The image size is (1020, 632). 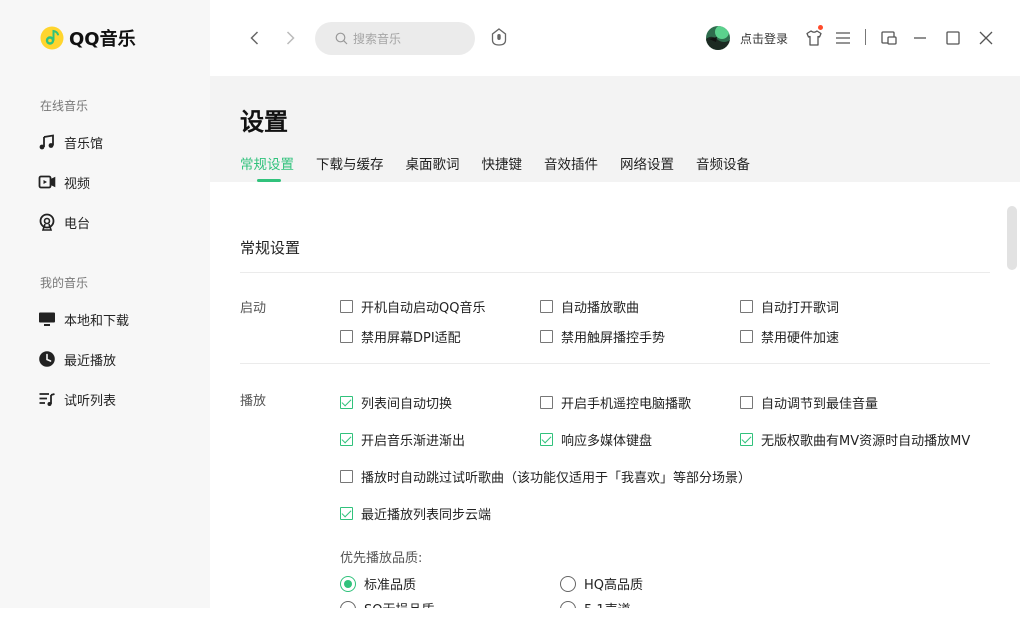 I want to click on option-label: 标准品质, so click(x=390, y=585).